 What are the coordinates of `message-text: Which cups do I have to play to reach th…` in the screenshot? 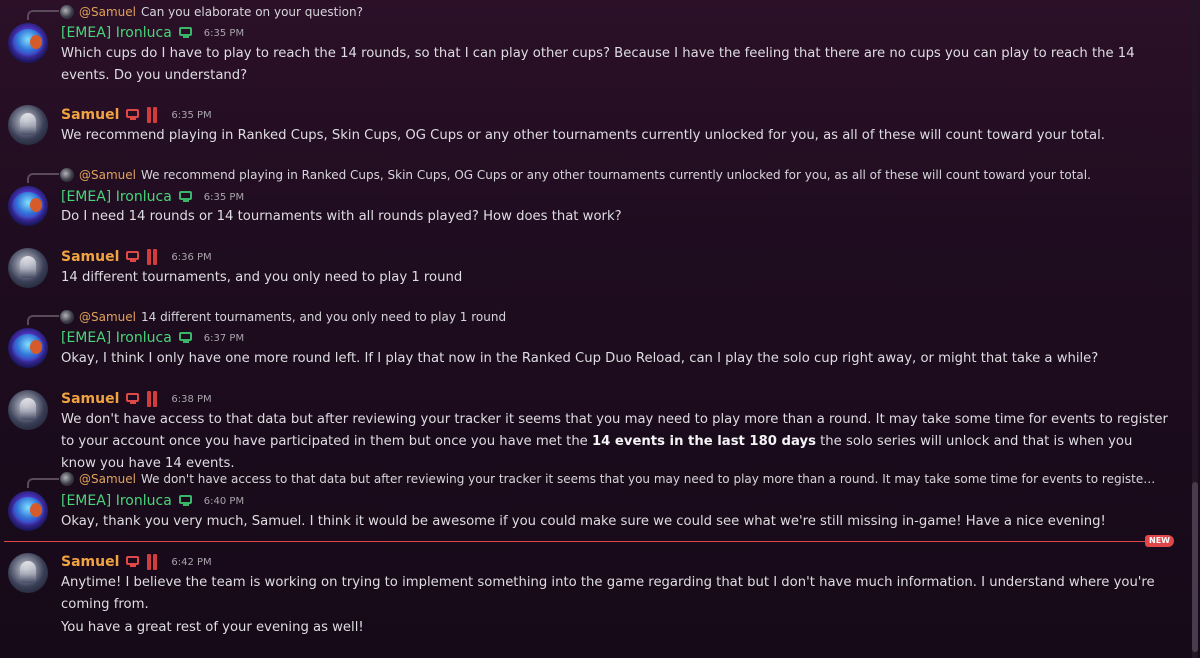 It's located at (598, 64).